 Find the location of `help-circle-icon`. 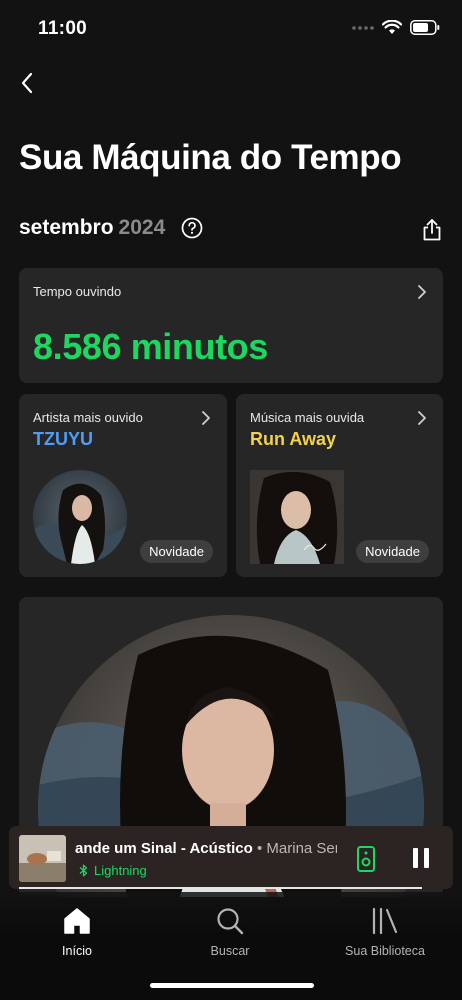

help-circle-icon is located at coordinates (192, 228).